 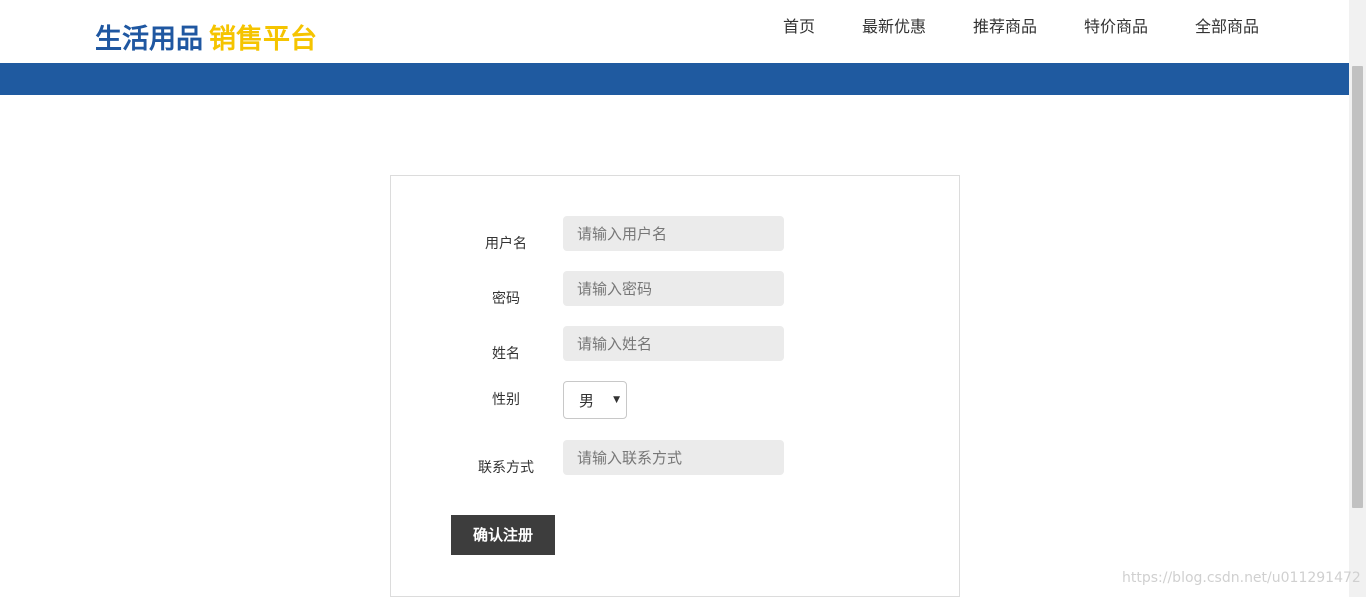 What do you see at coordinates (1116, 27) in the screenshot?
I see `nav-item-special-offers: 特价商品` at bounding box center [1116, 27].